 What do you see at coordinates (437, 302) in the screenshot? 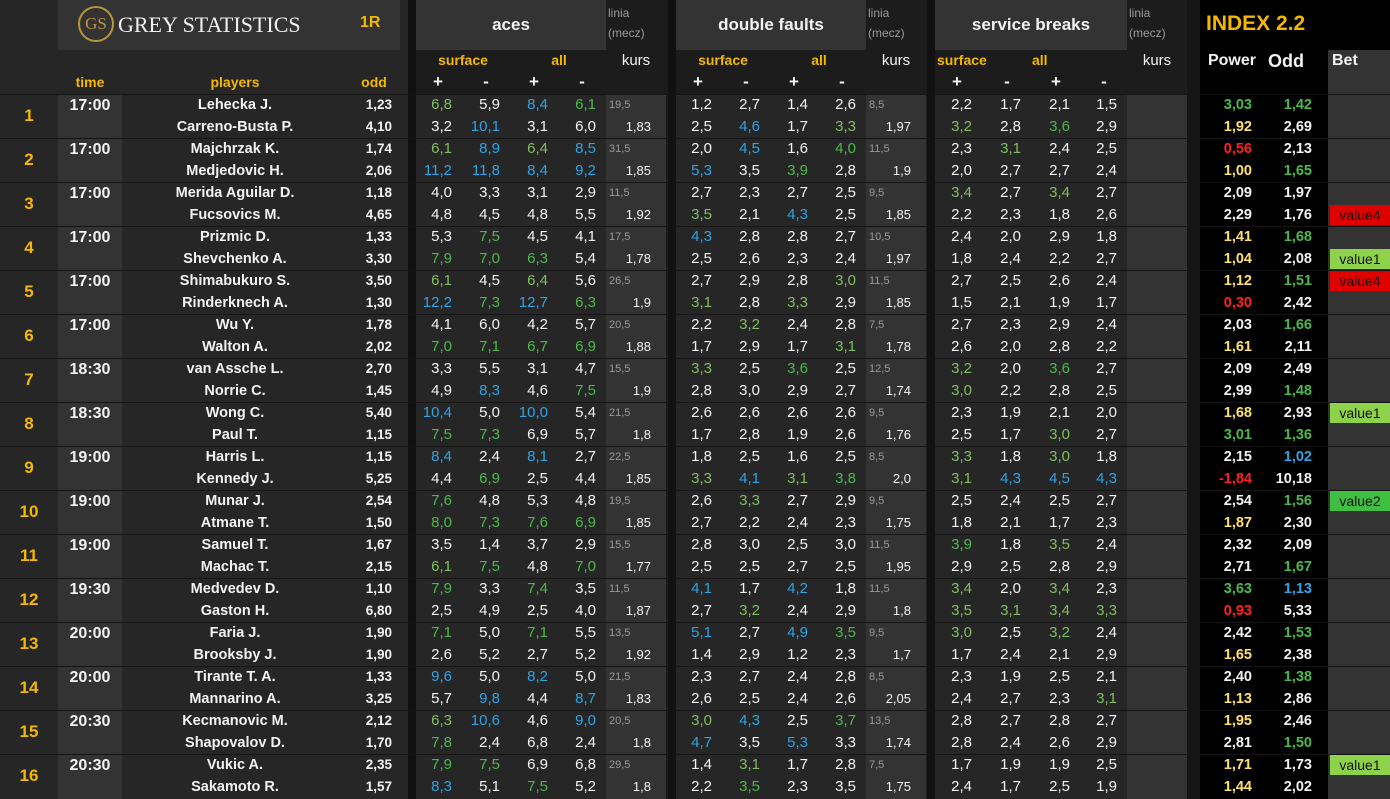
I see `aces-value: 12,2` at bounding box center [437, 302].